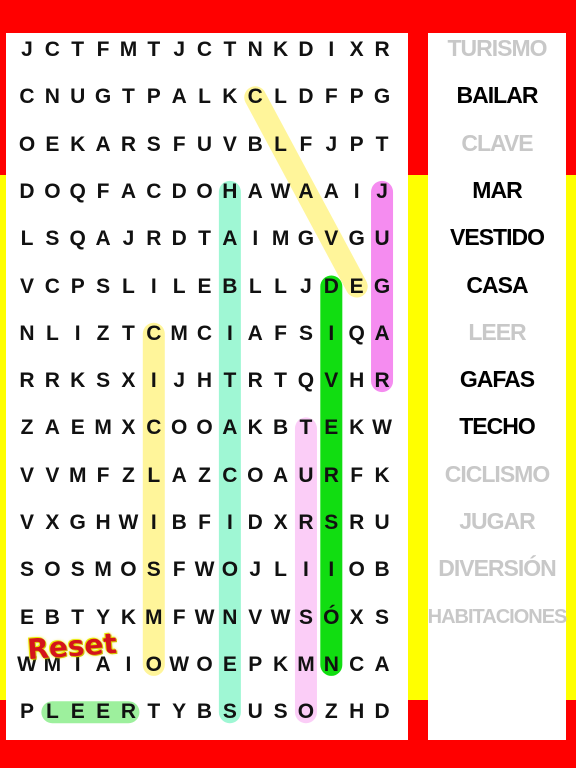  What do you see at coordinates (331, 618) in the screenshot?
I see `grid-letter: Ó` at bounding box center [331, 618].